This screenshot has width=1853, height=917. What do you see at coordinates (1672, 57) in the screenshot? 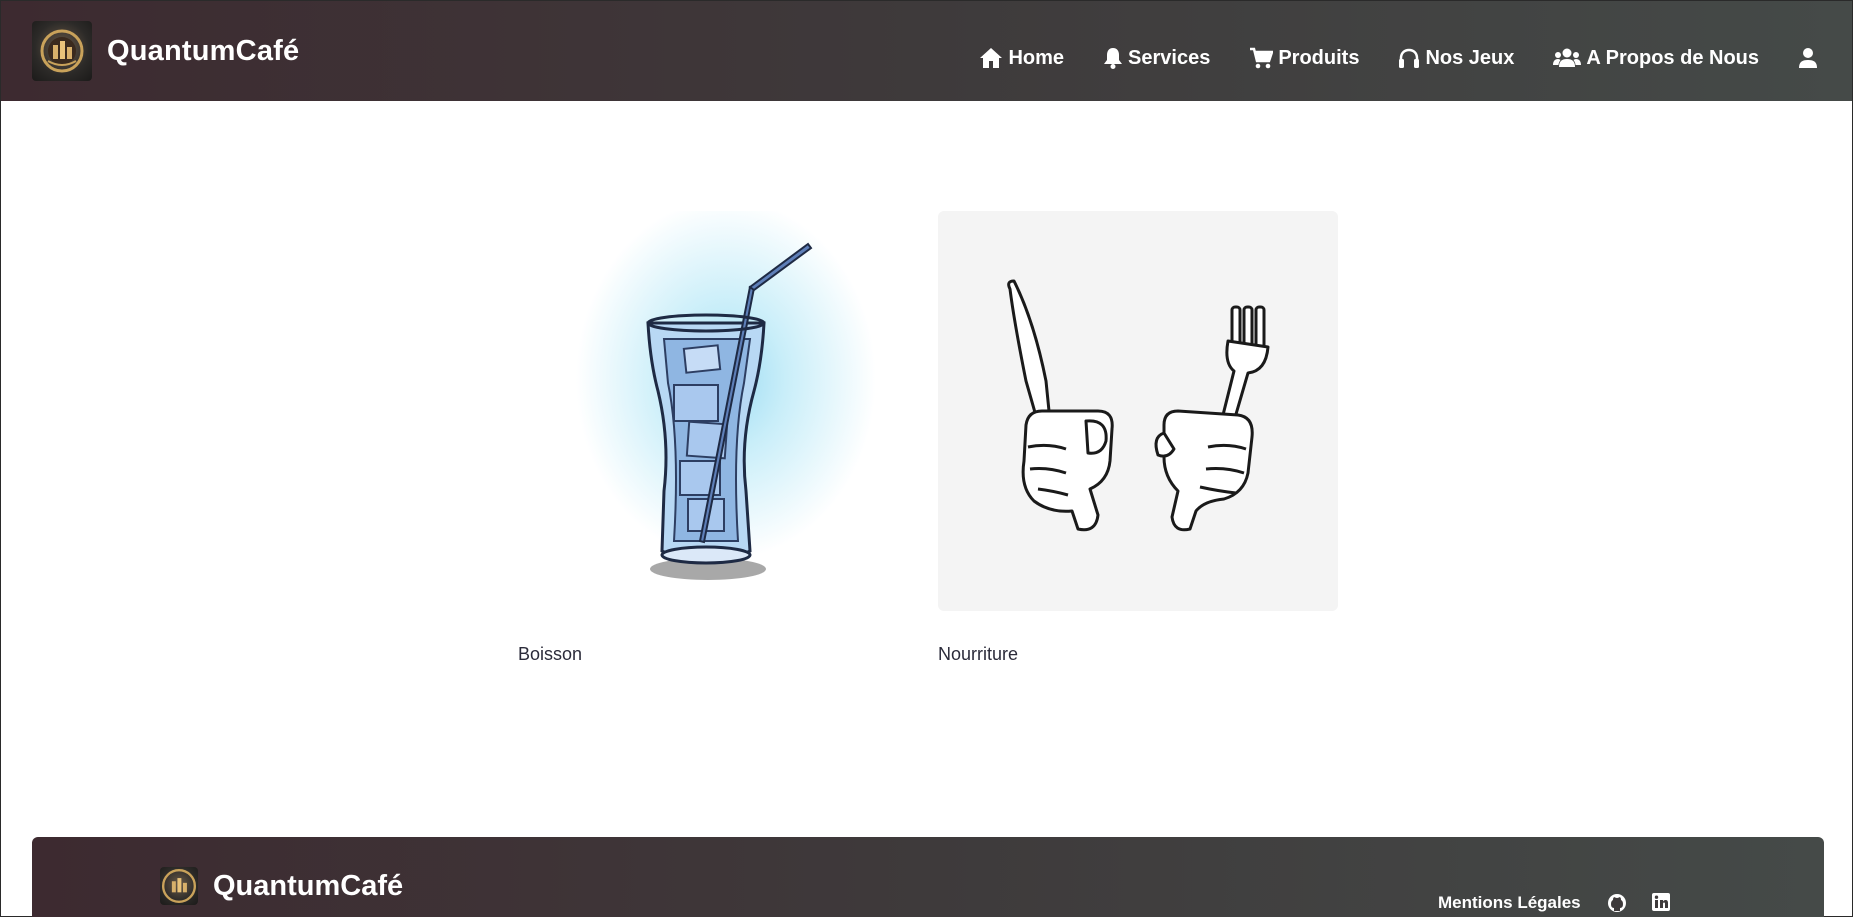
I see `nav-a-propos-label: A Propos de Nous` at bounding box center [1672, 57].